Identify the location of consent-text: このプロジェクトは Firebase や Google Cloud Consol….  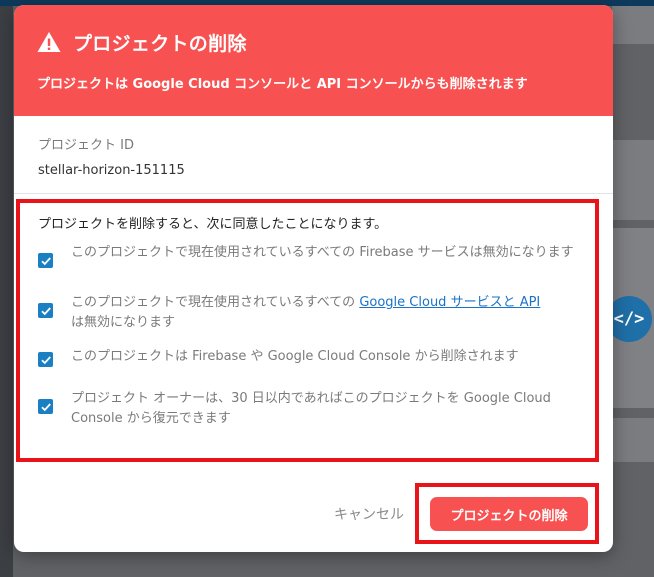
(295, 356).